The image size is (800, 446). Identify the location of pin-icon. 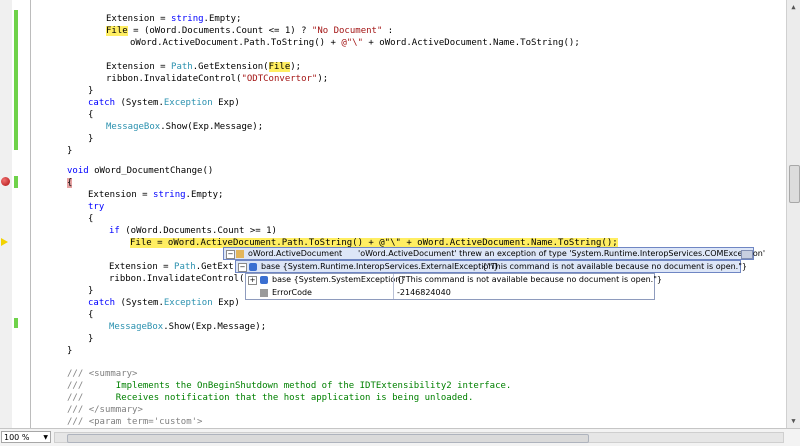
(747, 254).